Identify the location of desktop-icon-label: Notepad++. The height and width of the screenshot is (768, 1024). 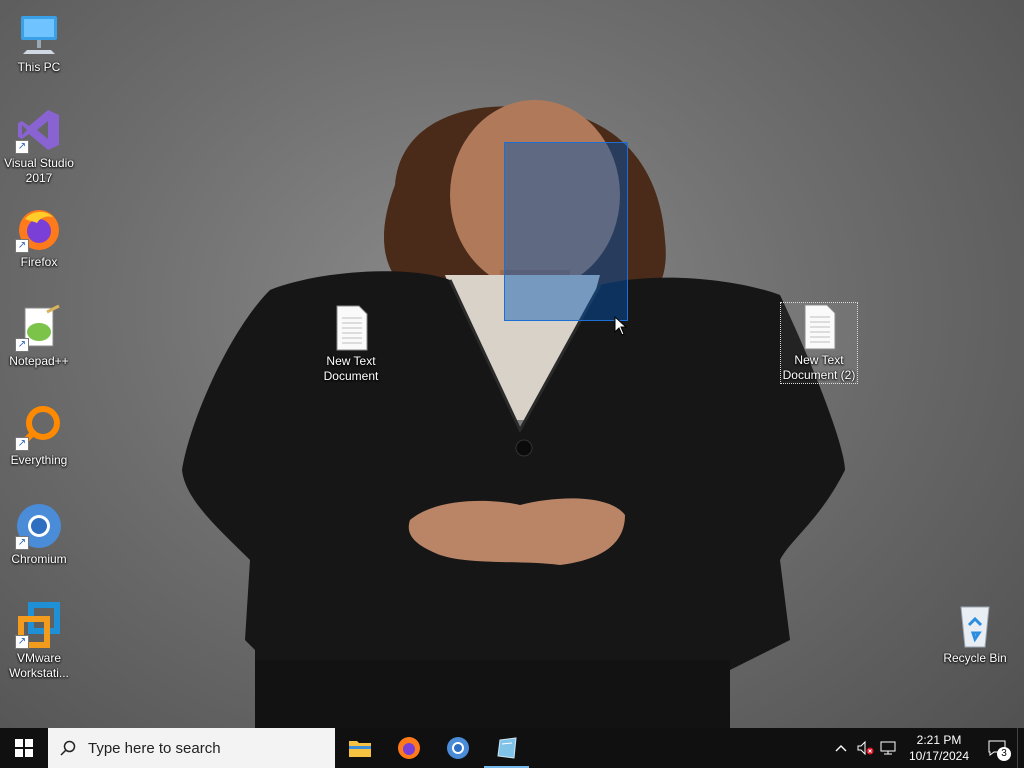
(39, 361).